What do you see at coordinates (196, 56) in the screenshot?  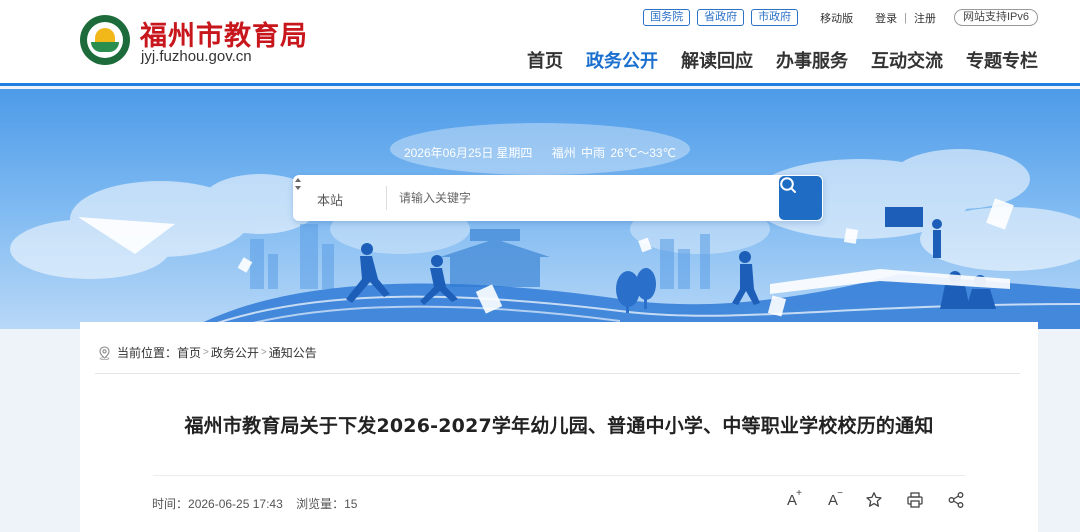 I see `site-domain: jyj.fuzhou.gov.cn` at bounding box center [196, 56].